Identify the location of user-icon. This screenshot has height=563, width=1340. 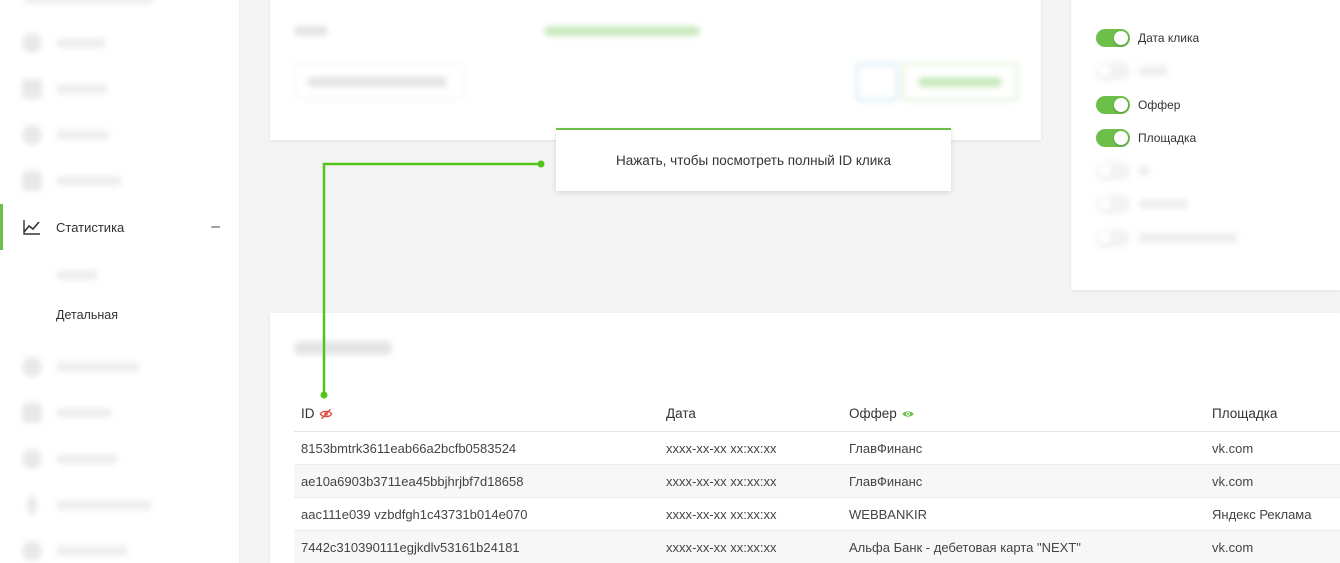
(32, 551).